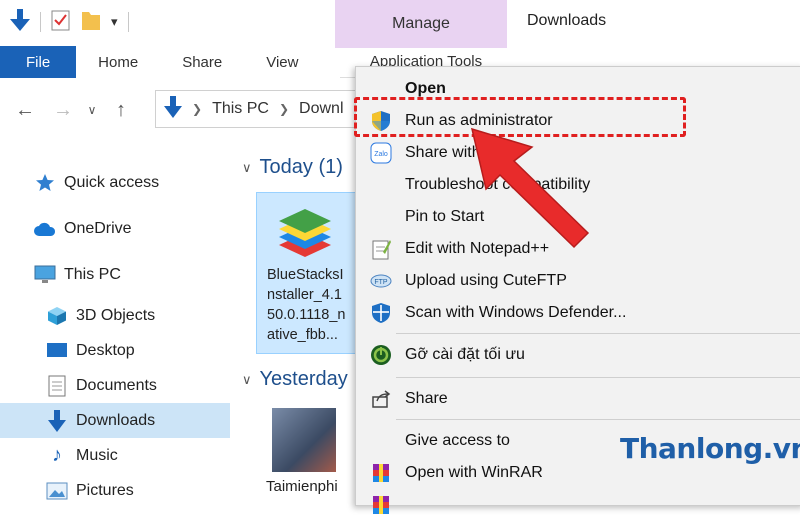 This screenshot has width=800, height=521. Describe the element at coordinates (305, 233) in the screenshot. I see `bluestacks-icon` at that location.